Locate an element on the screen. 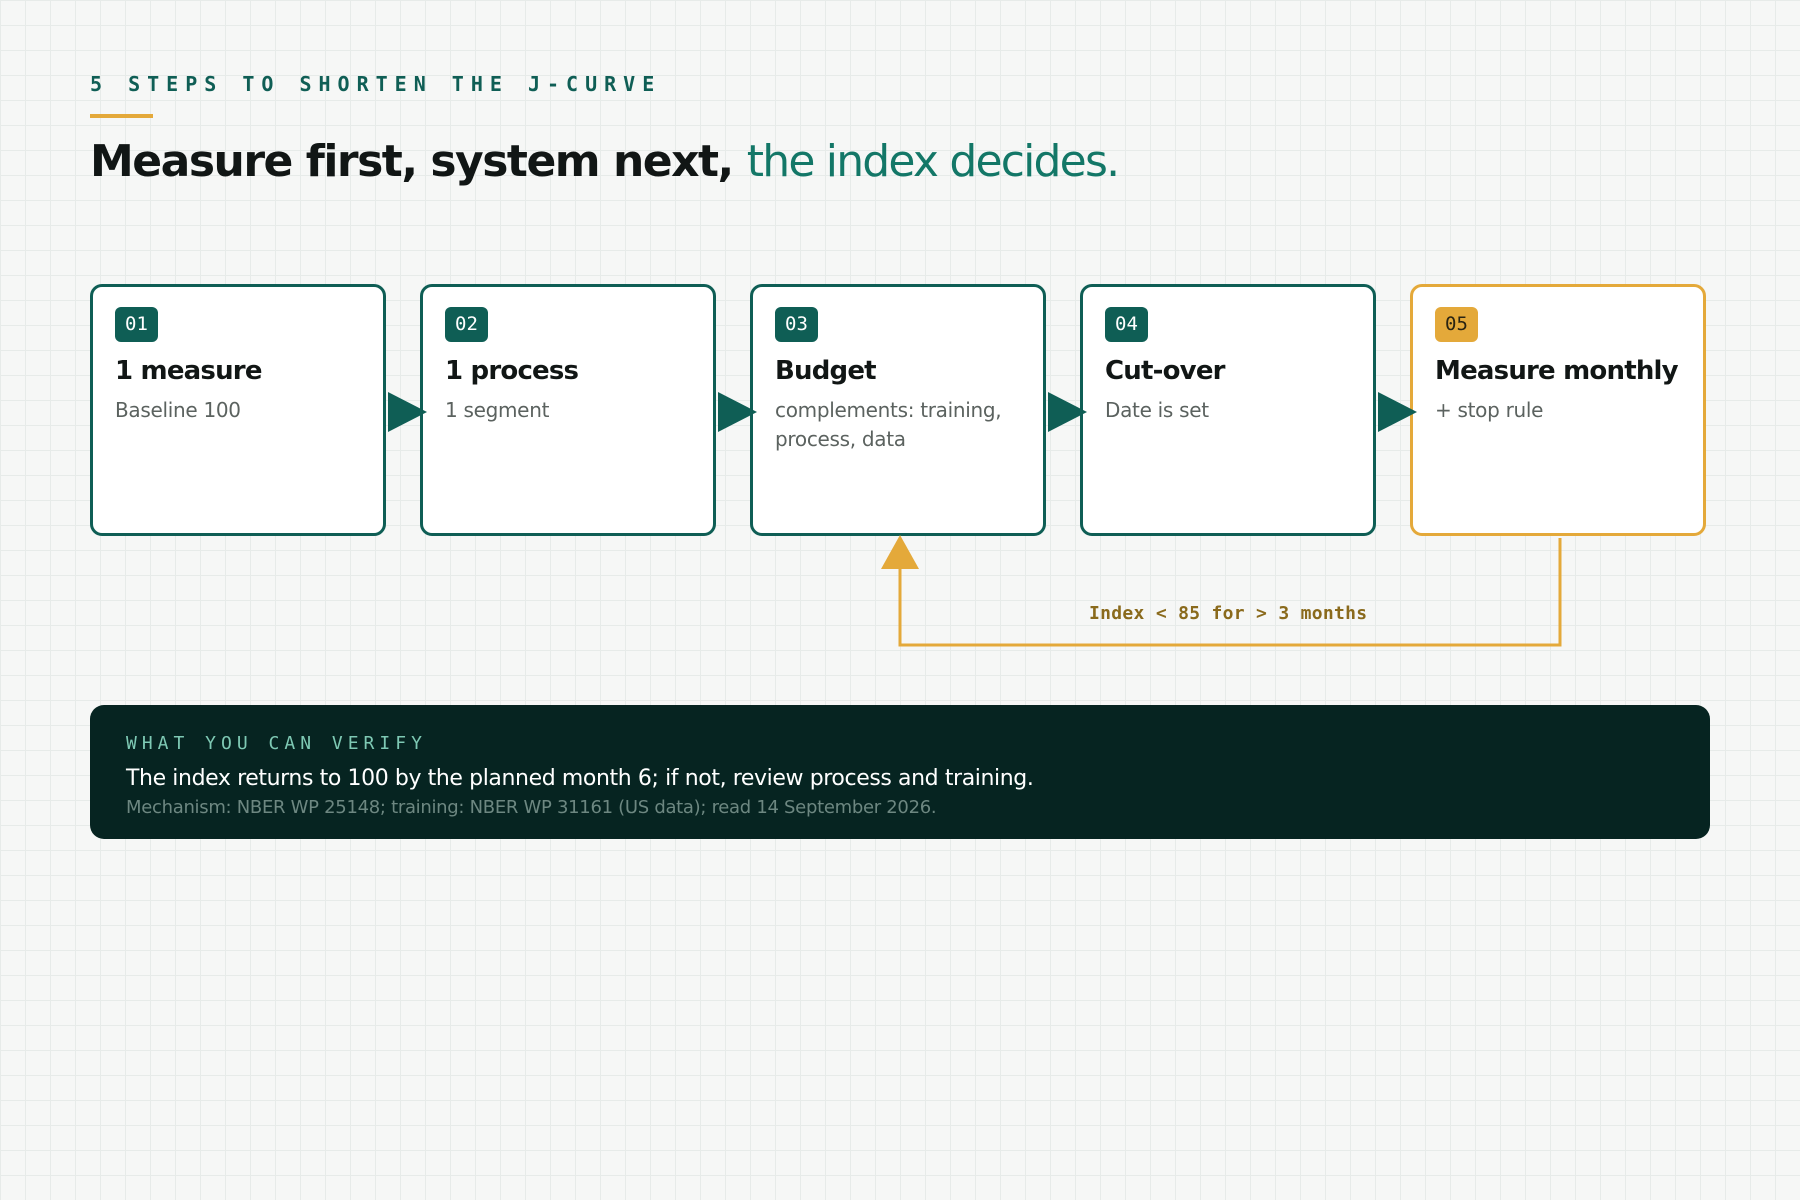  connector-layer is located at coordinates (975, 519).